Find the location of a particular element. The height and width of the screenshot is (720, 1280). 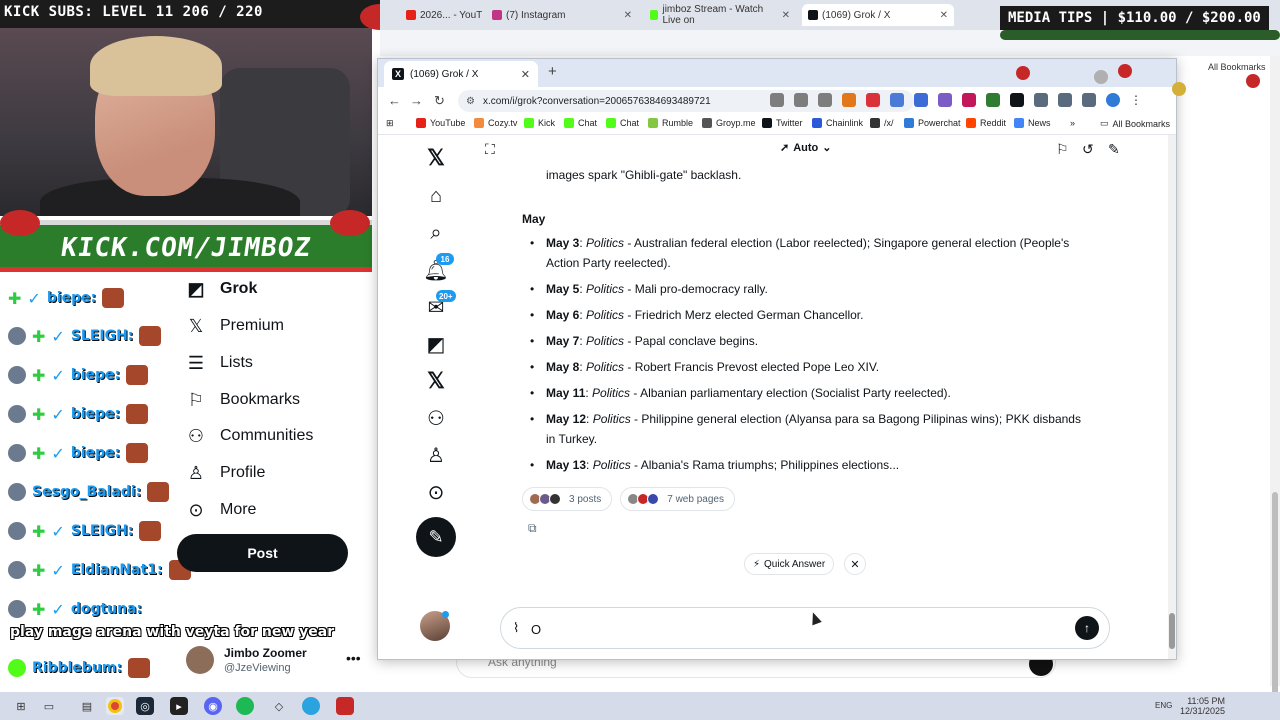

bookmark: YouTube is located at coordinates (440, 123).